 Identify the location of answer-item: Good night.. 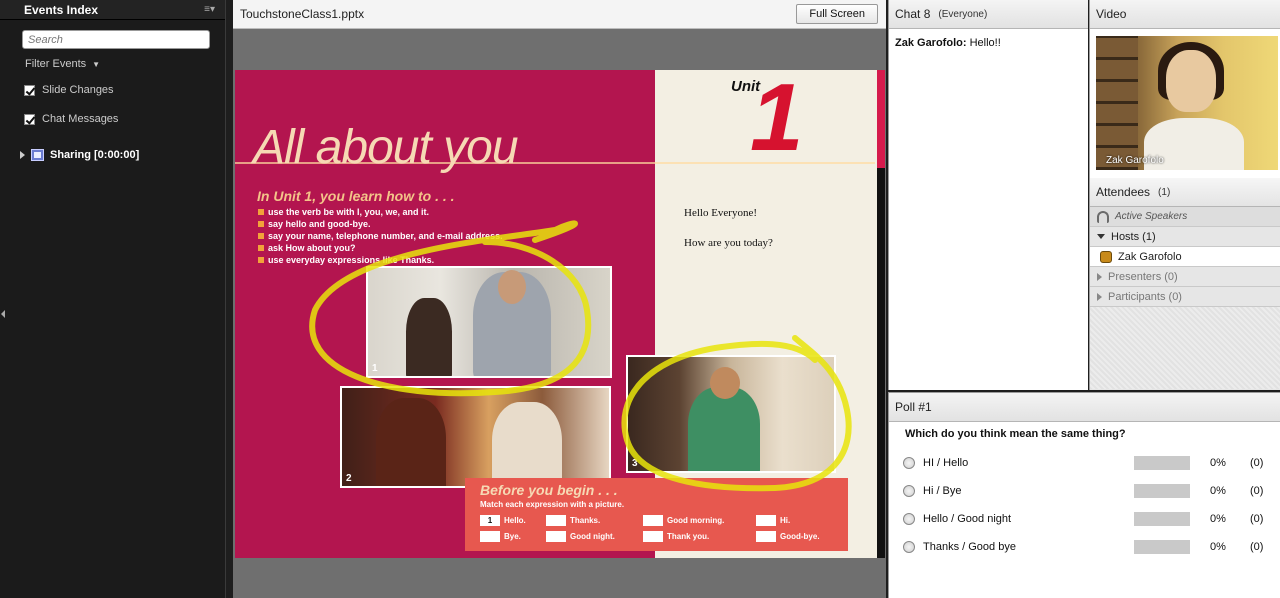
(580, 536).